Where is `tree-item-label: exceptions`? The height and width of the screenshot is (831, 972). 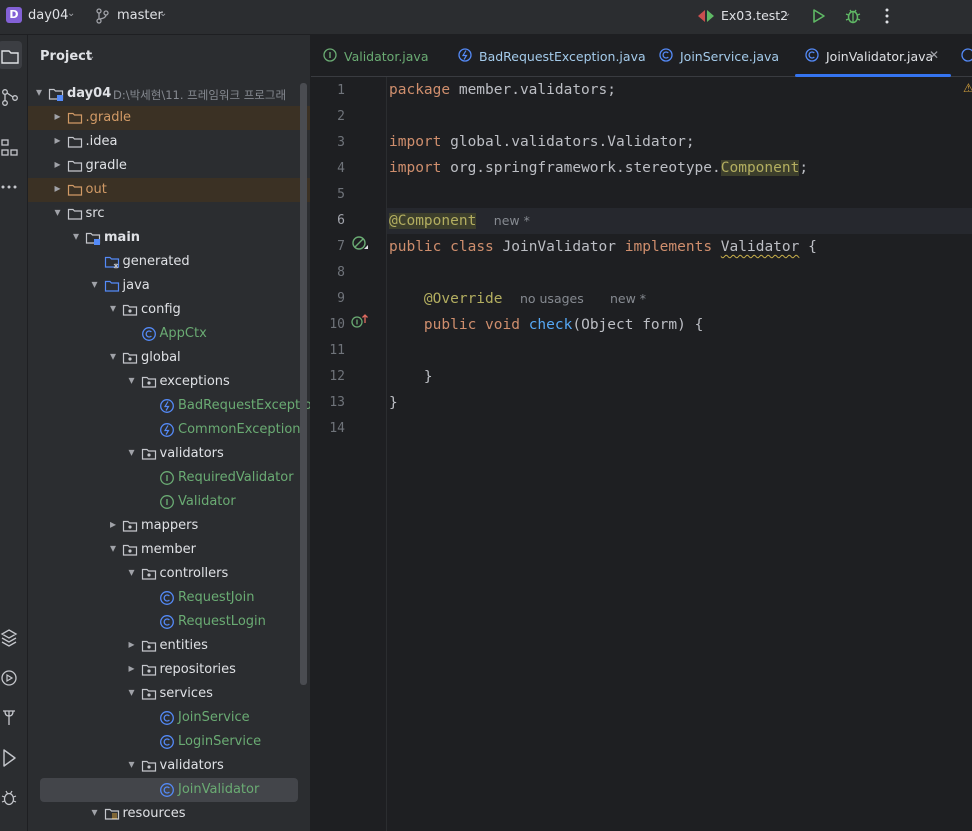 tree-item-label: exceptions is located at coordinates (194, 381).